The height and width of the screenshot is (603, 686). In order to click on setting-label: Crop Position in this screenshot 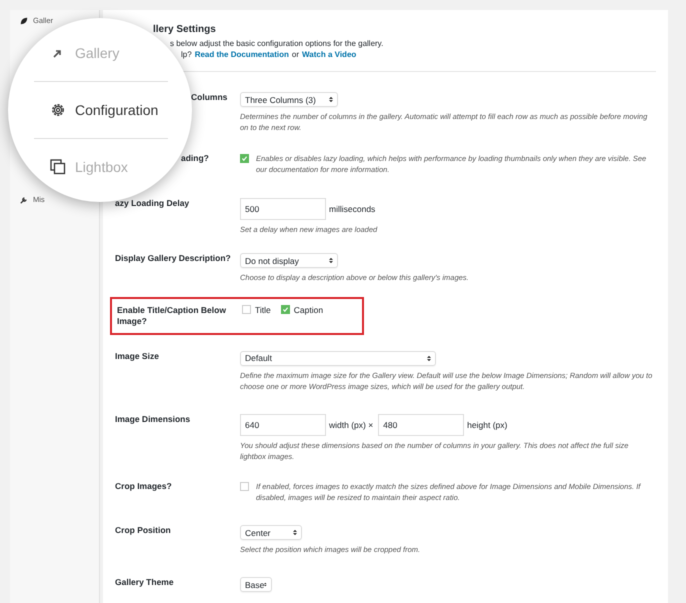, I will do `click(143, 531)`.